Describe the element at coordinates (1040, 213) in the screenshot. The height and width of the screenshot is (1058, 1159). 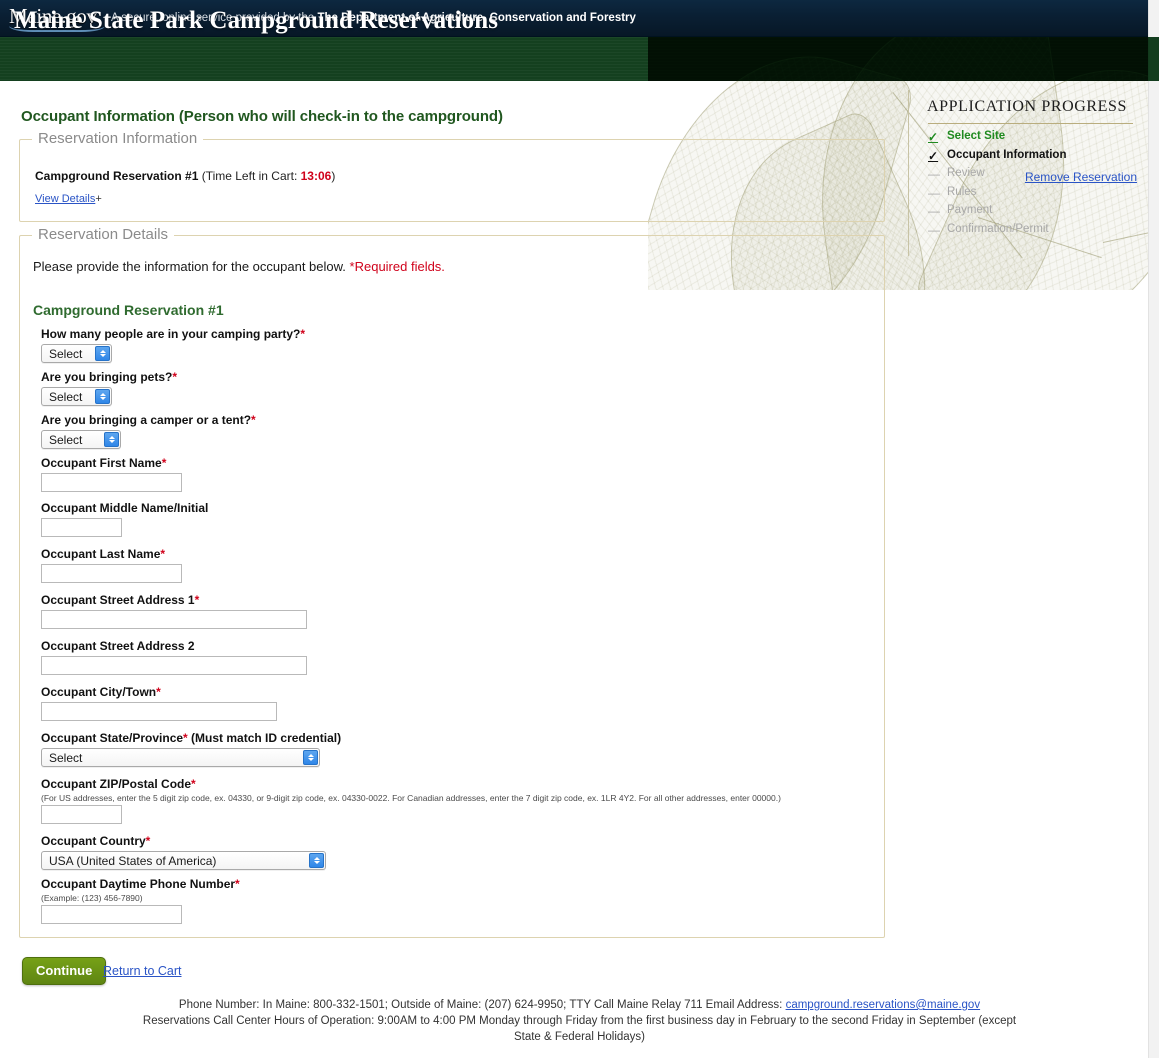
I see `progress-step-payment: — Payment` at that location.